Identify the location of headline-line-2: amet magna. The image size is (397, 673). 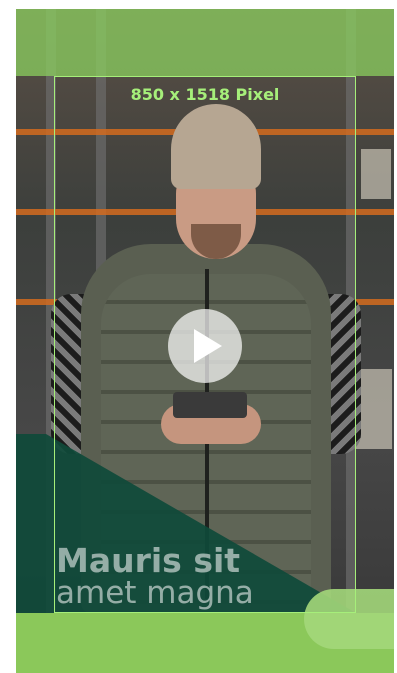
(155, 593).